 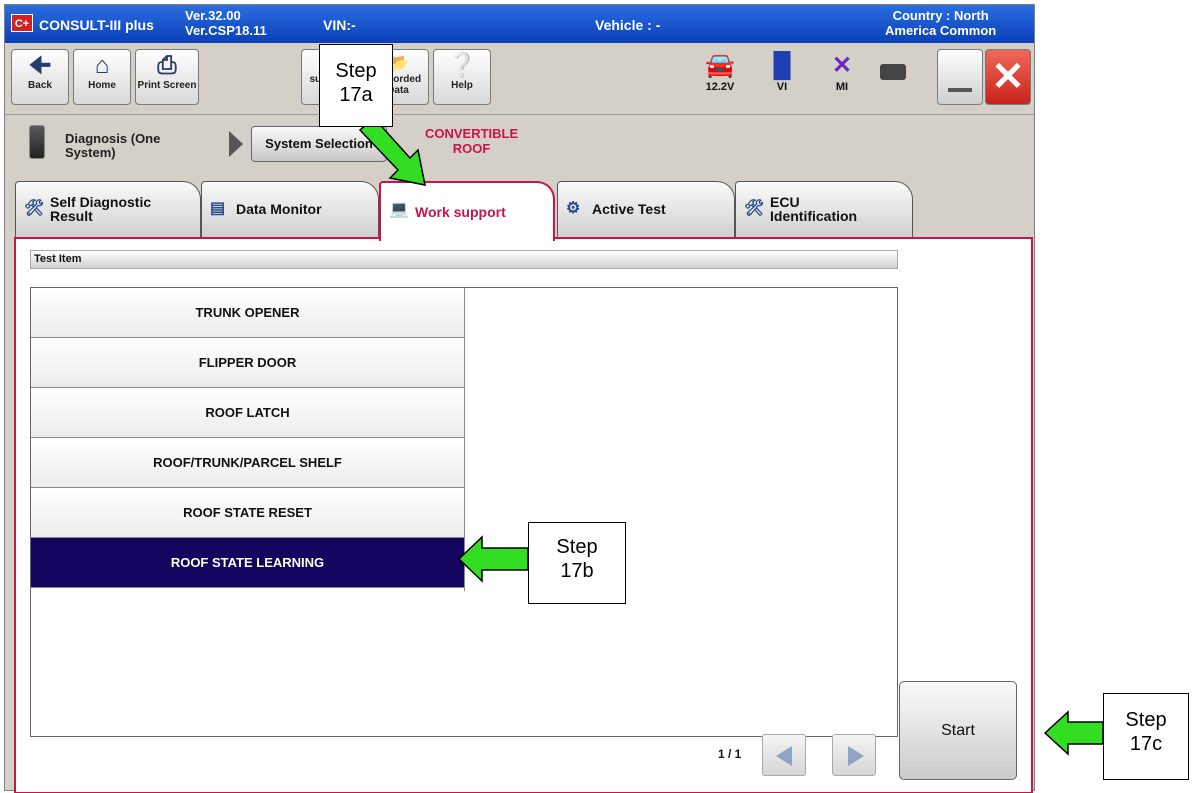 I want to click on step-17b-callout: Step 17b, so click(x=577, y=563).